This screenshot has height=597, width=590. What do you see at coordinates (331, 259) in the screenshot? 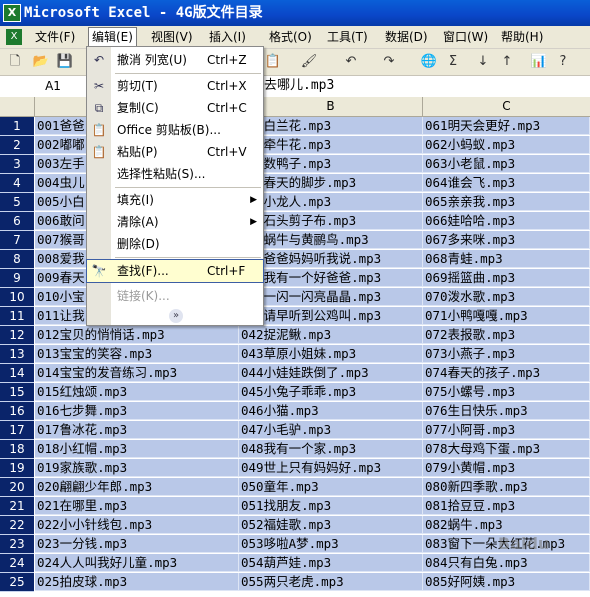
I see `cell-b: 038爸爸妈妈听我说.mp3` at bounding box center [331, 259].